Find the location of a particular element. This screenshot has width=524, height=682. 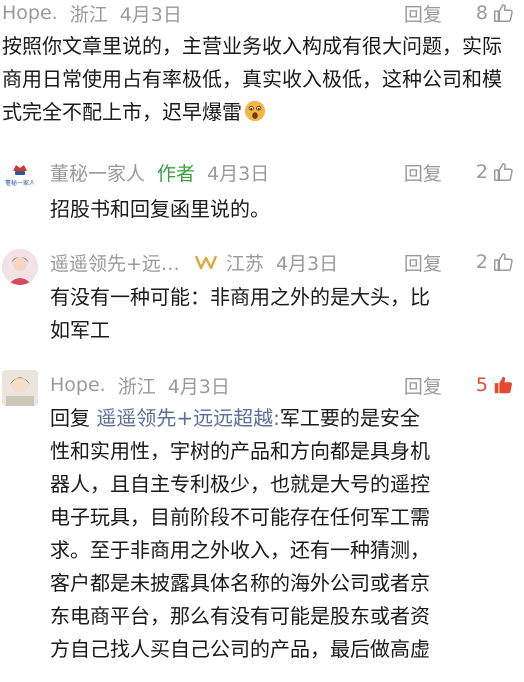

comment-meta: 董秘一家人 作者 4月3日 is located at coordinates (165, 172).